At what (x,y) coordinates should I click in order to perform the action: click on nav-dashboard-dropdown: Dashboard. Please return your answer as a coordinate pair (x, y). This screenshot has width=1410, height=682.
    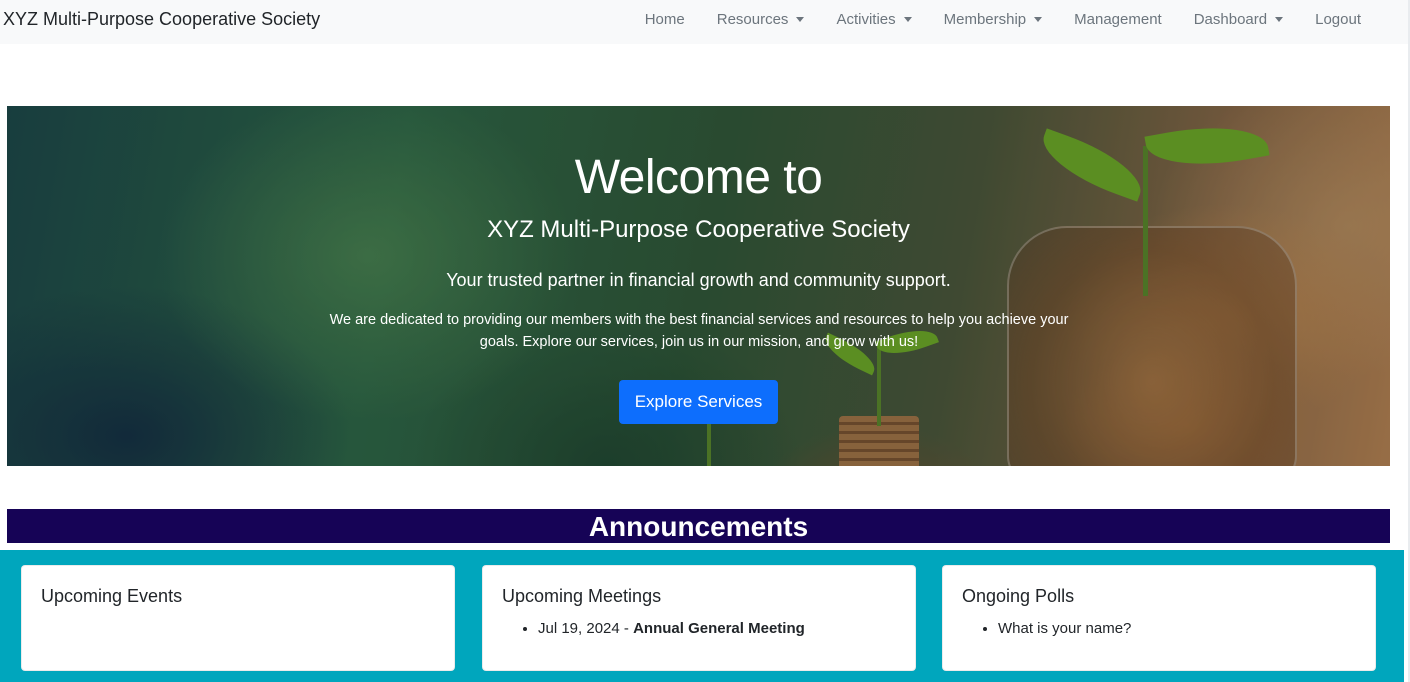
    Looking at the image, I should click on (1238, 19).